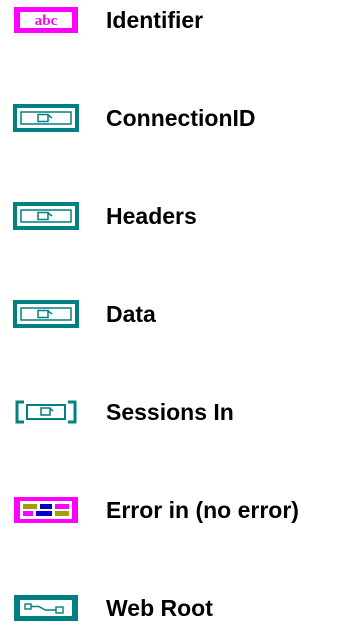  What do you see at coordinates (202, 510) in the screenshot?
I see `terminal-label: Error in (no error)` at bounding box center [202, 510].